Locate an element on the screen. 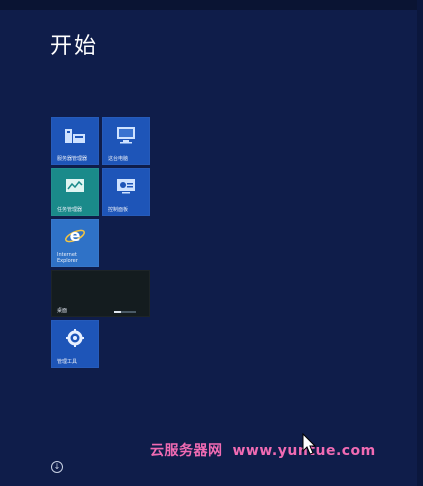 This screenshot has width=423, height=486. tile-label: 服务器管理器 is located at coordinates (72, 159).